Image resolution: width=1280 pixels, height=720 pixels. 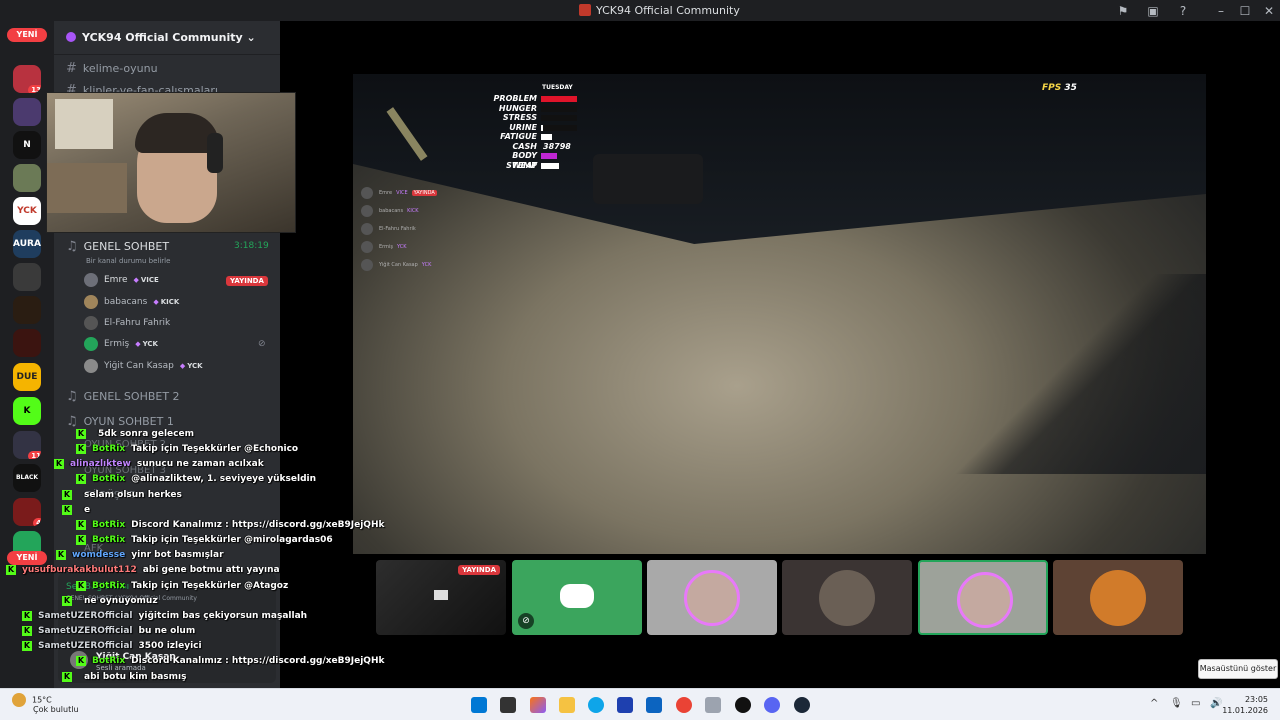 What do you see at coordinates (123, 396) in the screenshot?
I see `voice-channel-genel-sohbet-2: ♫ GENEL SOHBET 2` at bounding box center [123, 396].